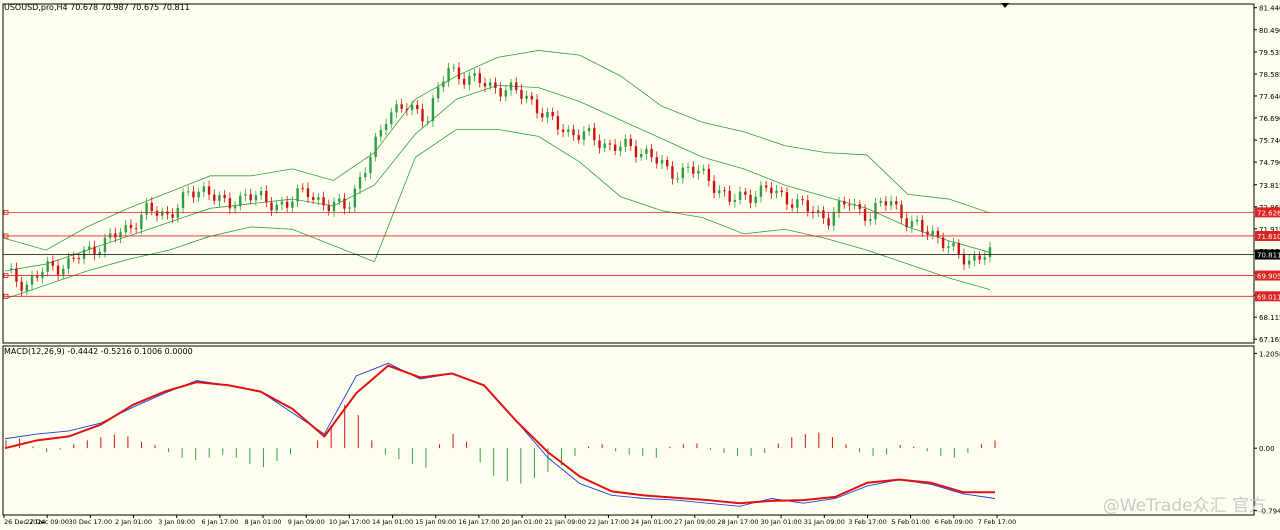 The height and width of the screenshot is (530, 1280). Describe the element at coordinates (306, 522) in the screenshot. I see `time-tick-label: 9 Jan 09:00` at that location.